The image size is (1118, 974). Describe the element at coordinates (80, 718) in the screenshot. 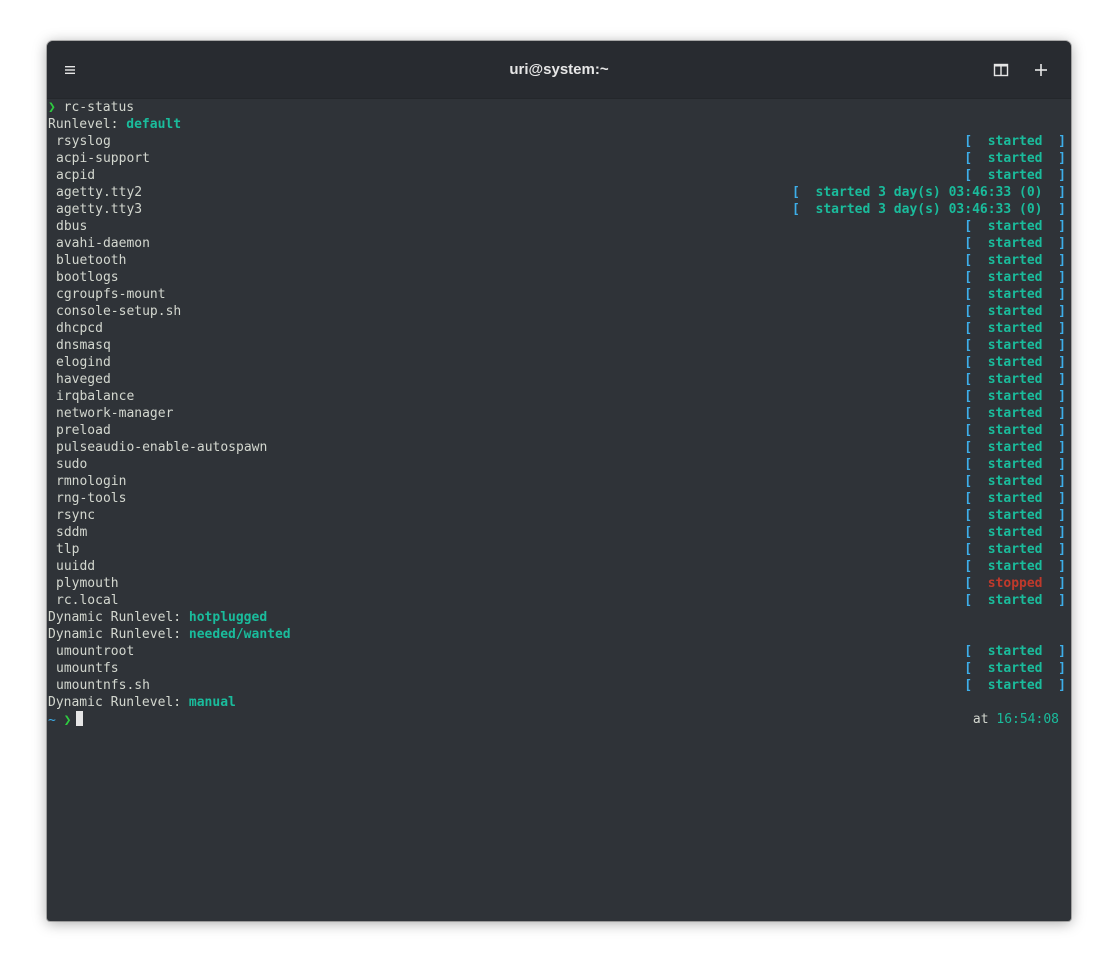

I see `text-cursor` at that location.